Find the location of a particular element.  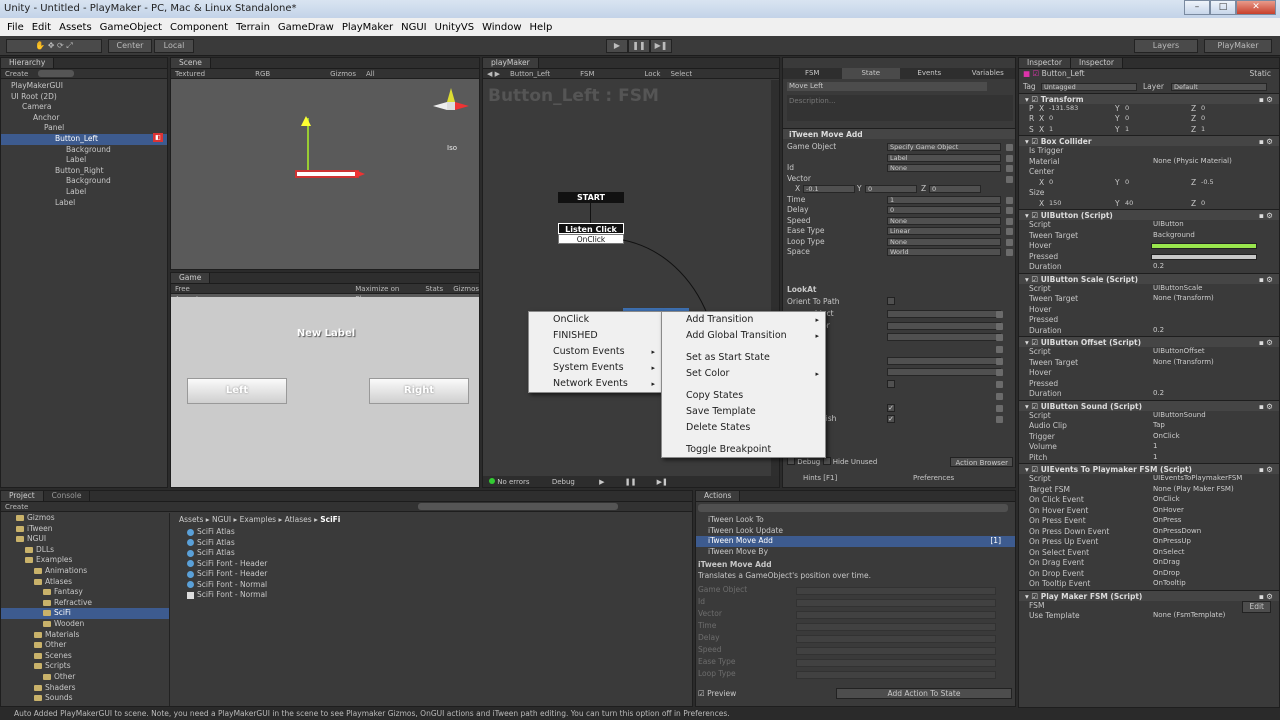

debug-pause-icon: ❚❚ is located at coordinates (631, 482).